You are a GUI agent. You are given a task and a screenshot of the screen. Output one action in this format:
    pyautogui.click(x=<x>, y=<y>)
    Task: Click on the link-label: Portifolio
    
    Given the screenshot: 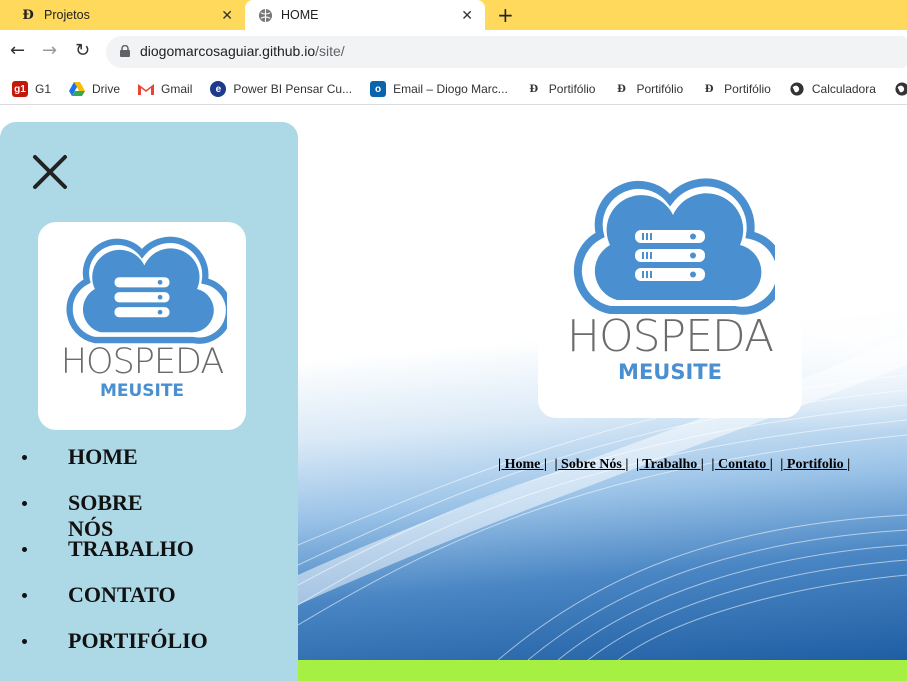 What is the action you would take?
    pyautogui.click(x=815, y=464)
    